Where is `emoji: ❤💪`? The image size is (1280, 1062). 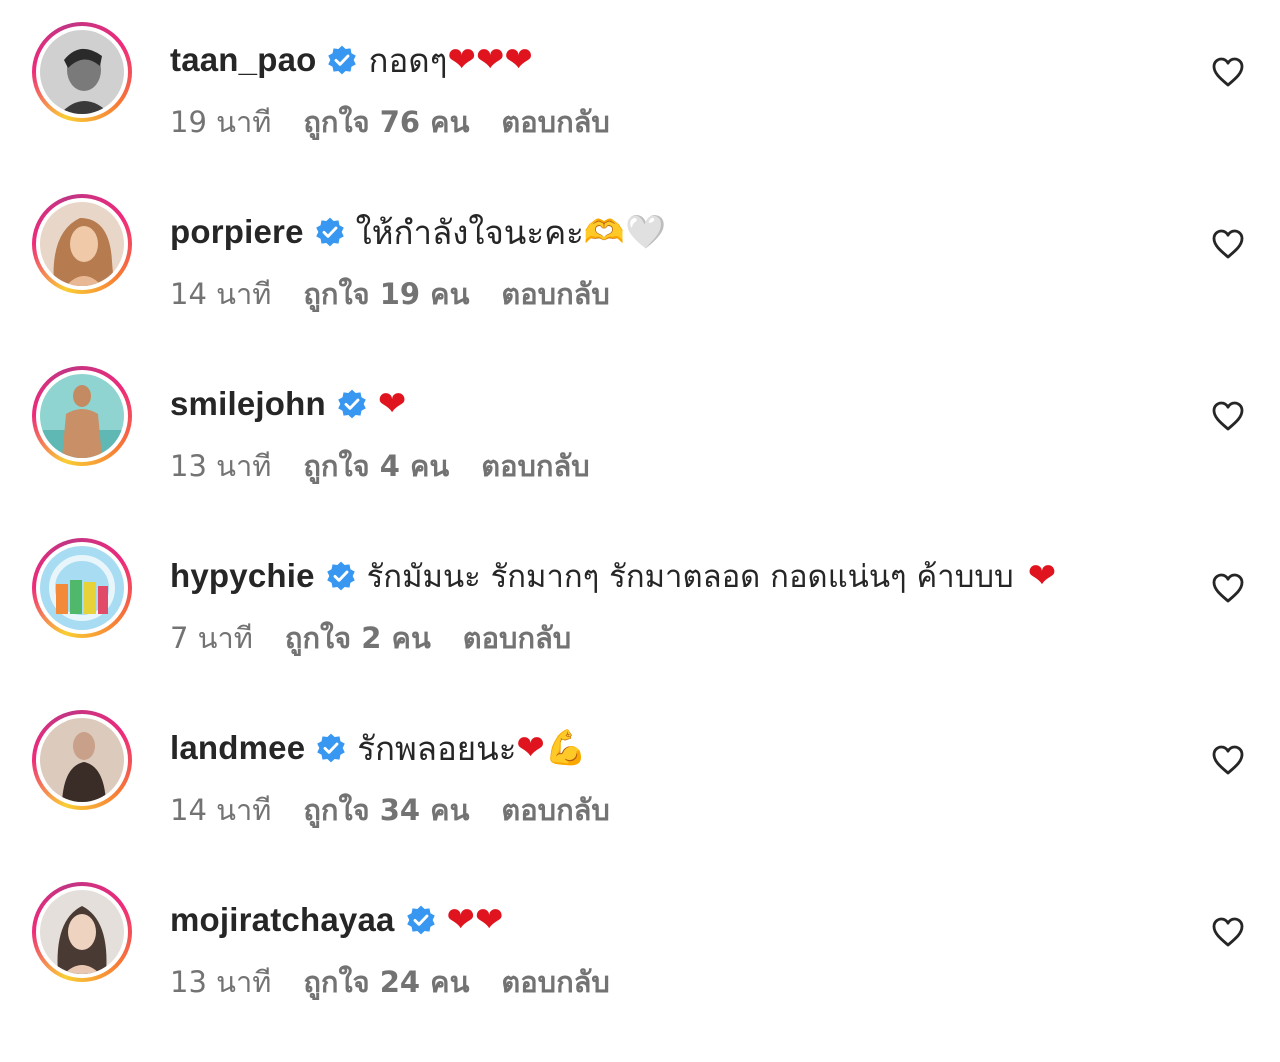
emoji: ❤💪 is located at coordinates (552, 748).